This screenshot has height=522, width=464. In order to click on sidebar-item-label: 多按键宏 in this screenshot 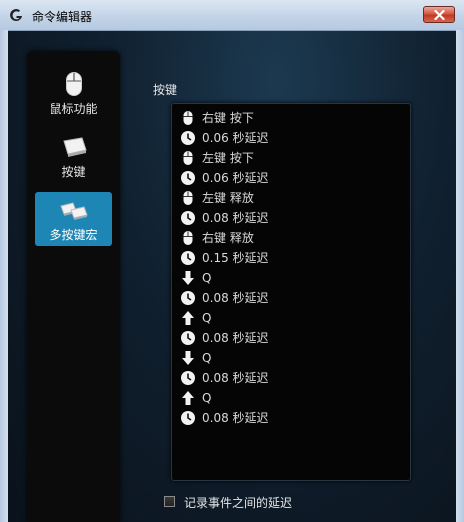, I will do `click(73, 235)`.